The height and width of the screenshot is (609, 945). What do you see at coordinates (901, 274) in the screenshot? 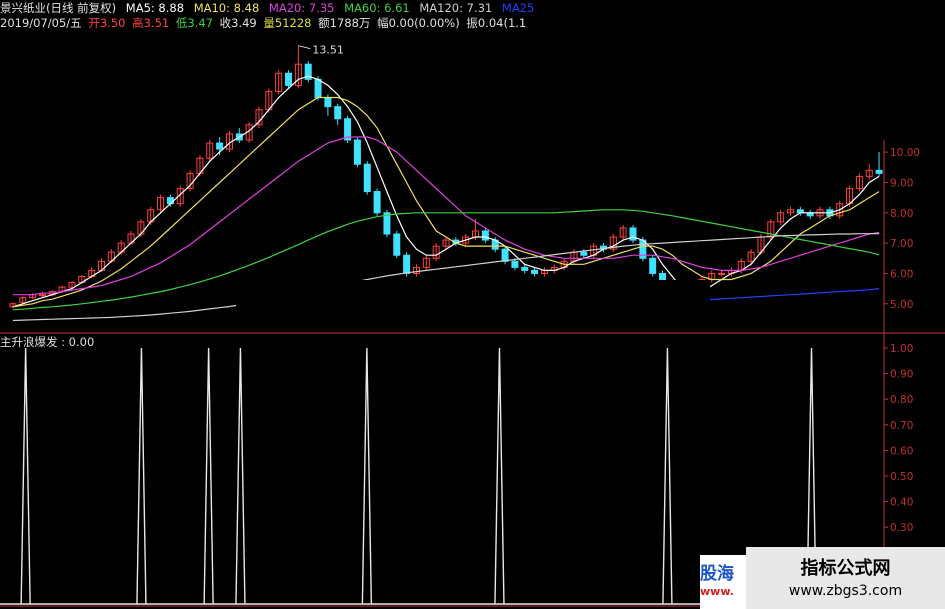
I see `price-tick-label: 6.00` at bounding box center [901, 274].